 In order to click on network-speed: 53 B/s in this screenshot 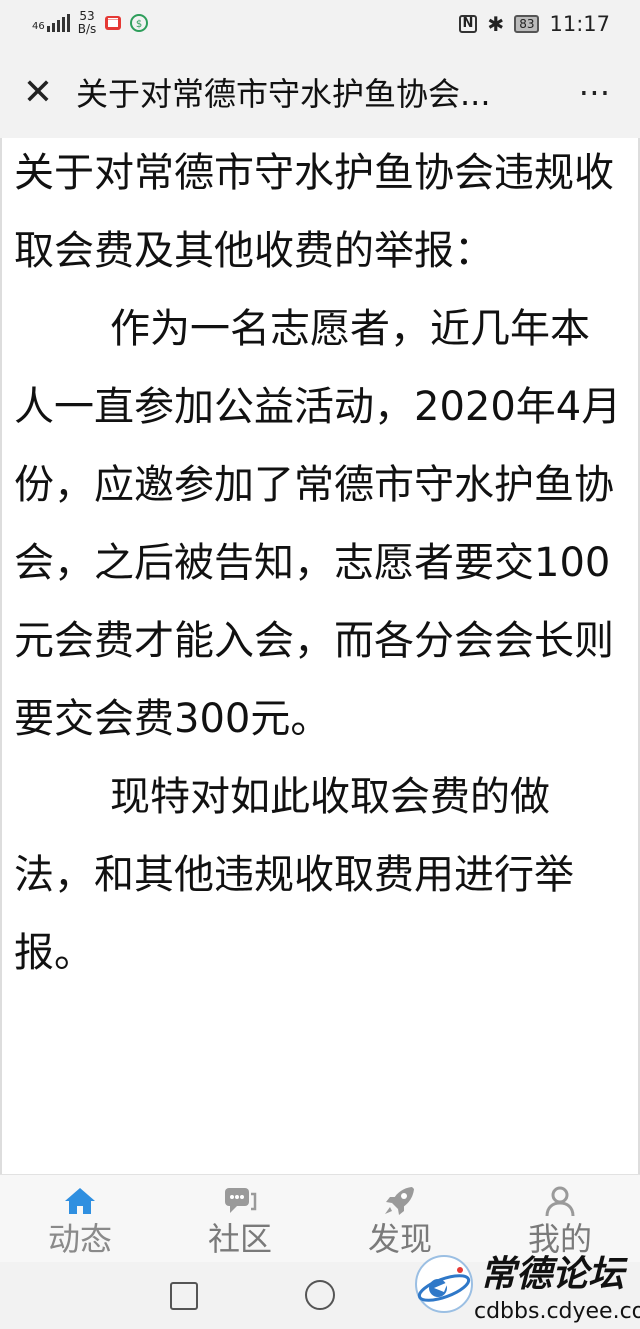, I will do `click(87, 23)`.